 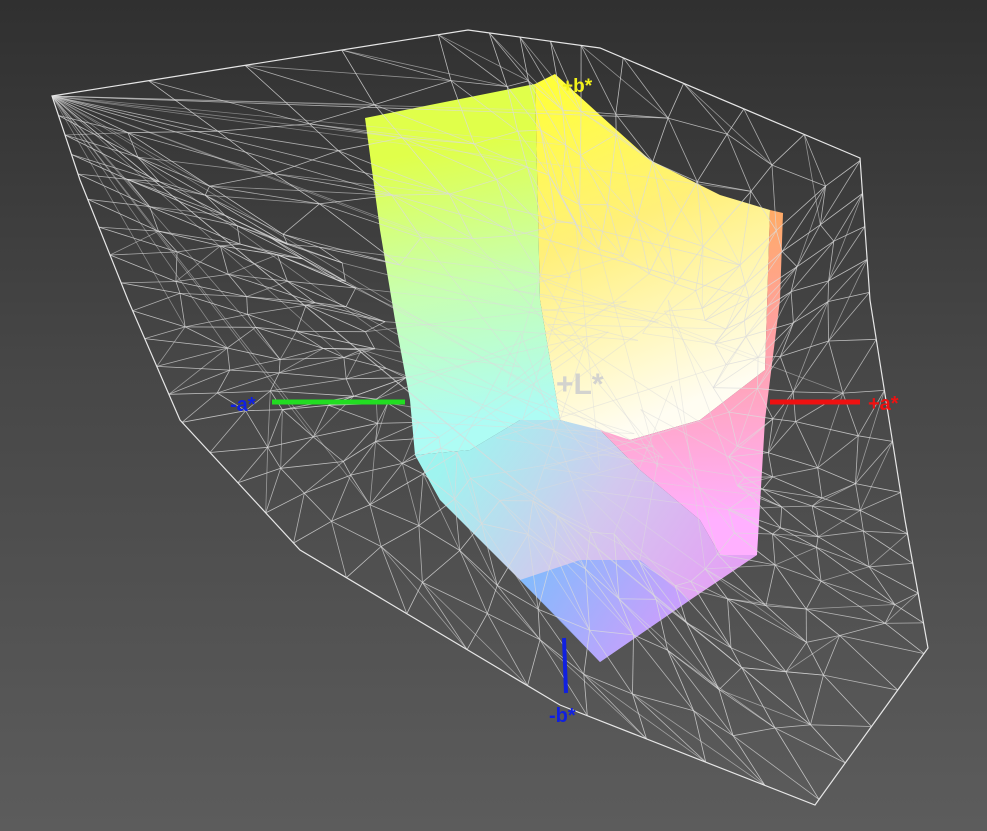 I want to click on axis-b-negative, so click(x=565, y=665).